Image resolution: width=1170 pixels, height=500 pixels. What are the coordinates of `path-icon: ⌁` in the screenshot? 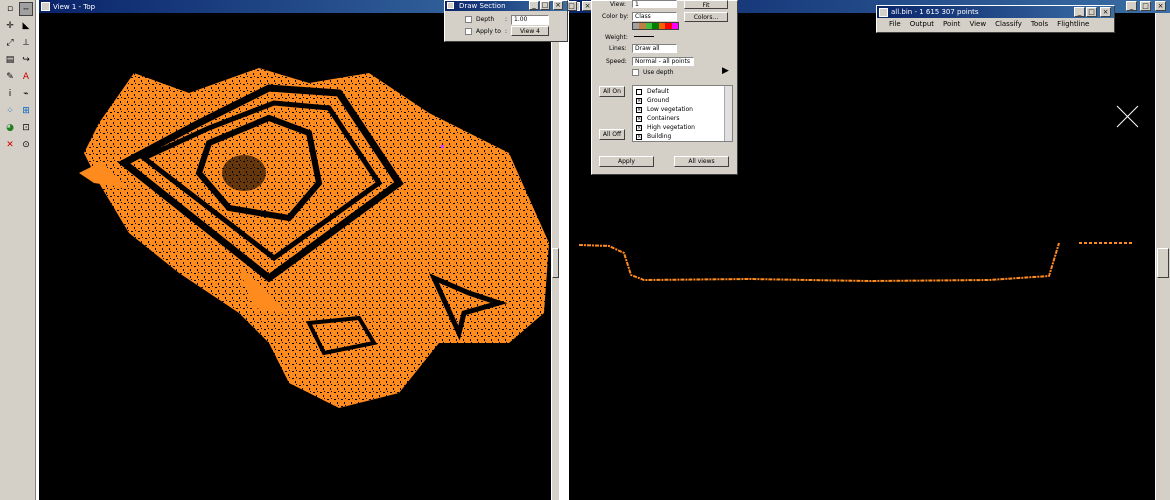 It's located at (26, 94).